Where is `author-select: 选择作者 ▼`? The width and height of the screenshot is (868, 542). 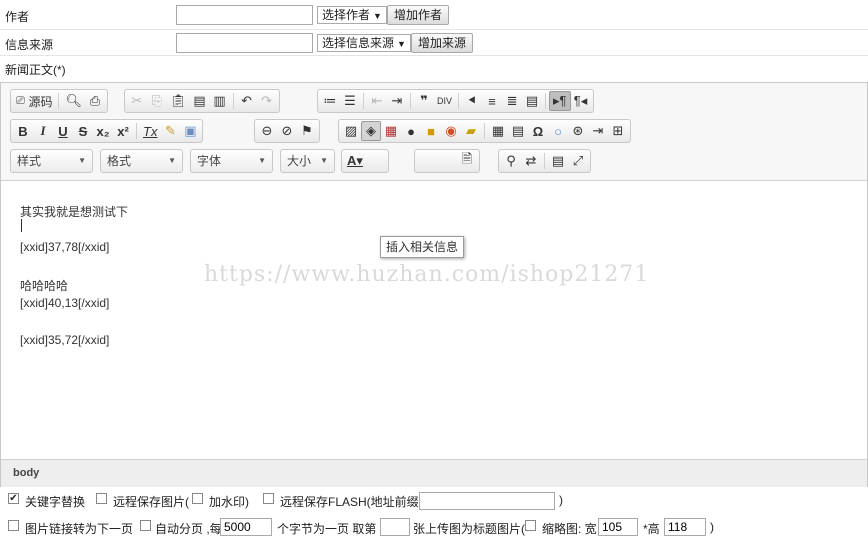 author-select: 选择作者 ▼ is located at coordinates (352, 15).